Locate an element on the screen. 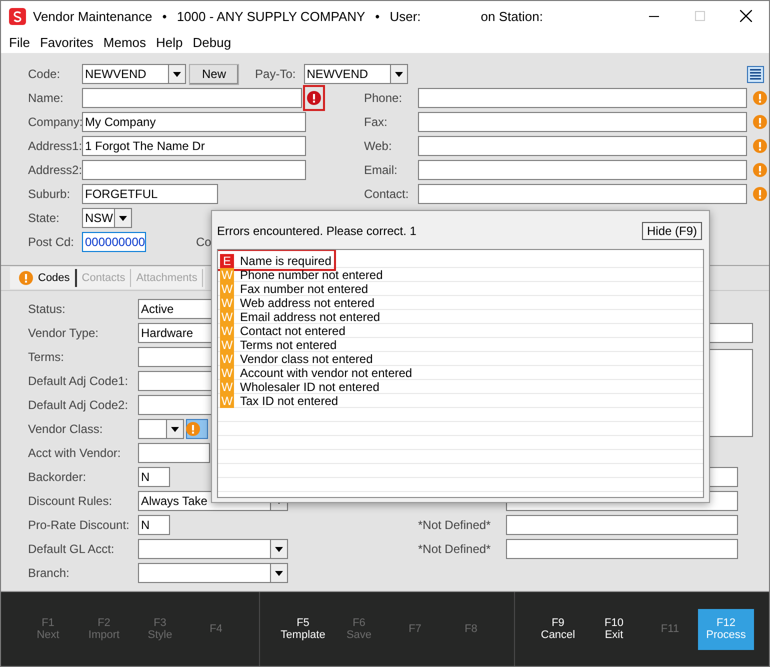  field-label: Pay-To: is located at coordinates (275, 74).